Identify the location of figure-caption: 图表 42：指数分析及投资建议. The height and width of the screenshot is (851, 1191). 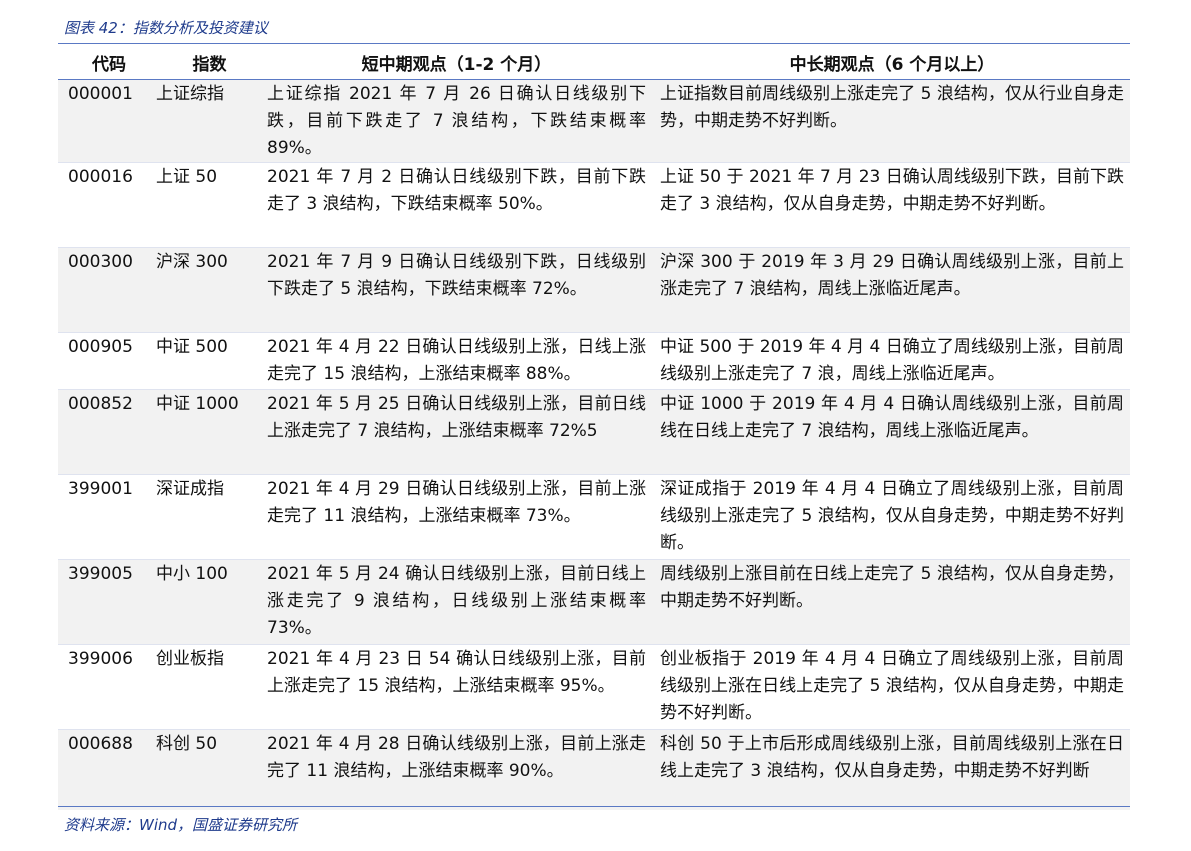
(166, 28).